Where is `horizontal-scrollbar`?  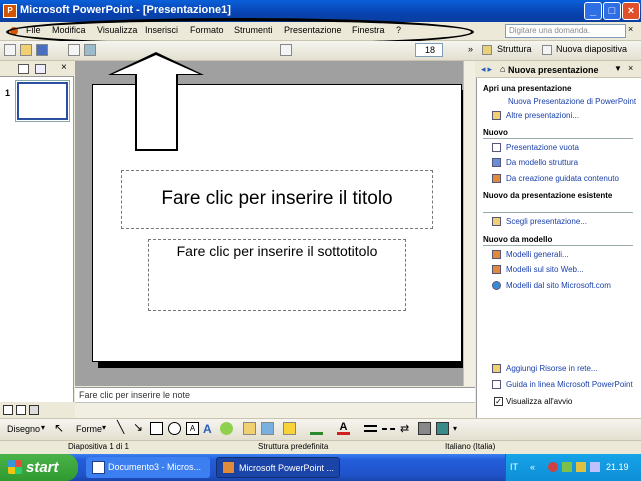
horizontal-scrollbar is located at coordinates (275, 410).